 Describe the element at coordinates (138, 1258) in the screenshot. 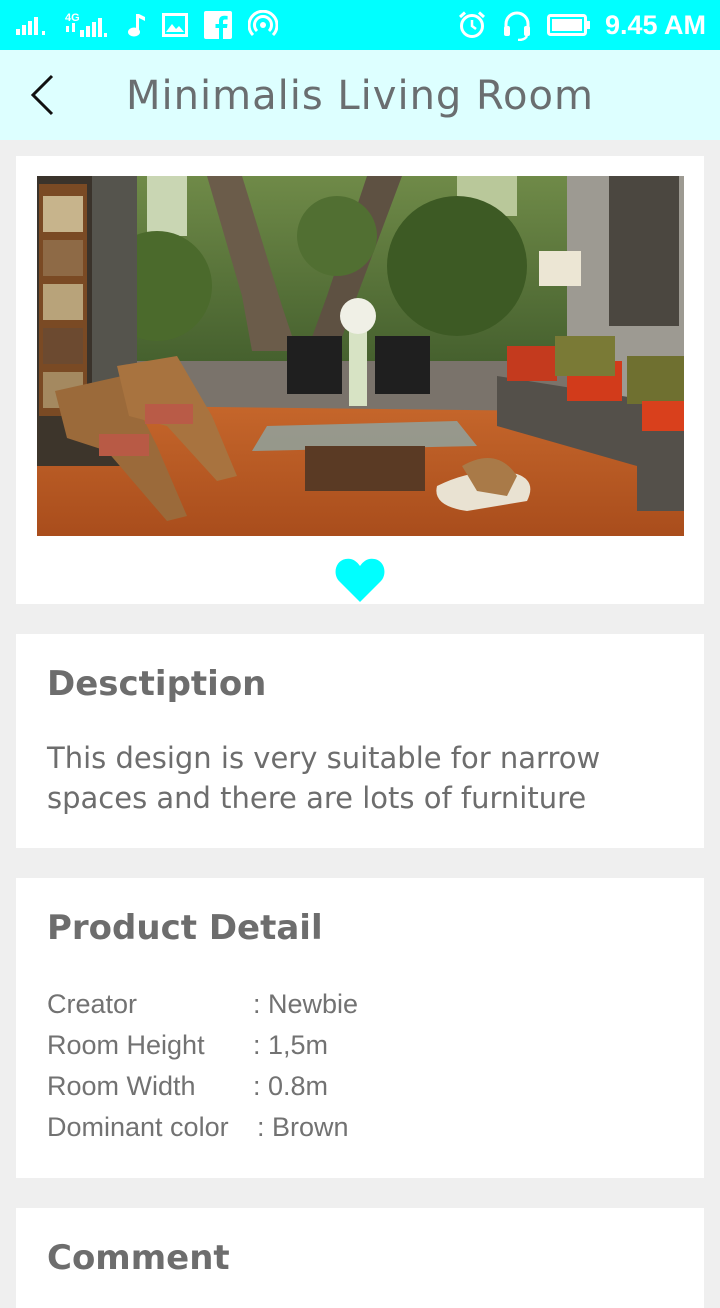

I see `comment-heading: Comment` at that location.